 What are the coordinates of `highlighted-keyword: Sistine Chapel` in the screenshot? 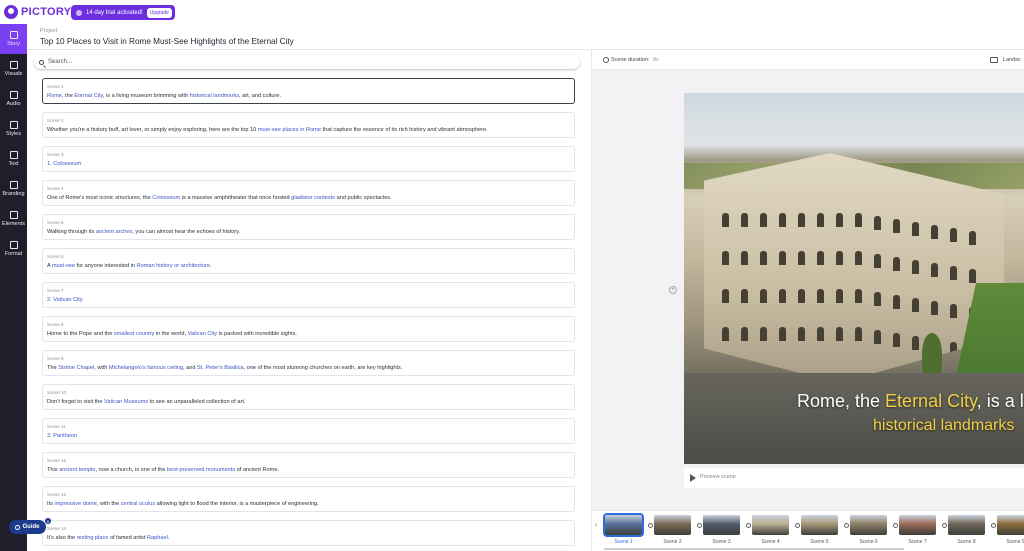 It's located at (76, 368).